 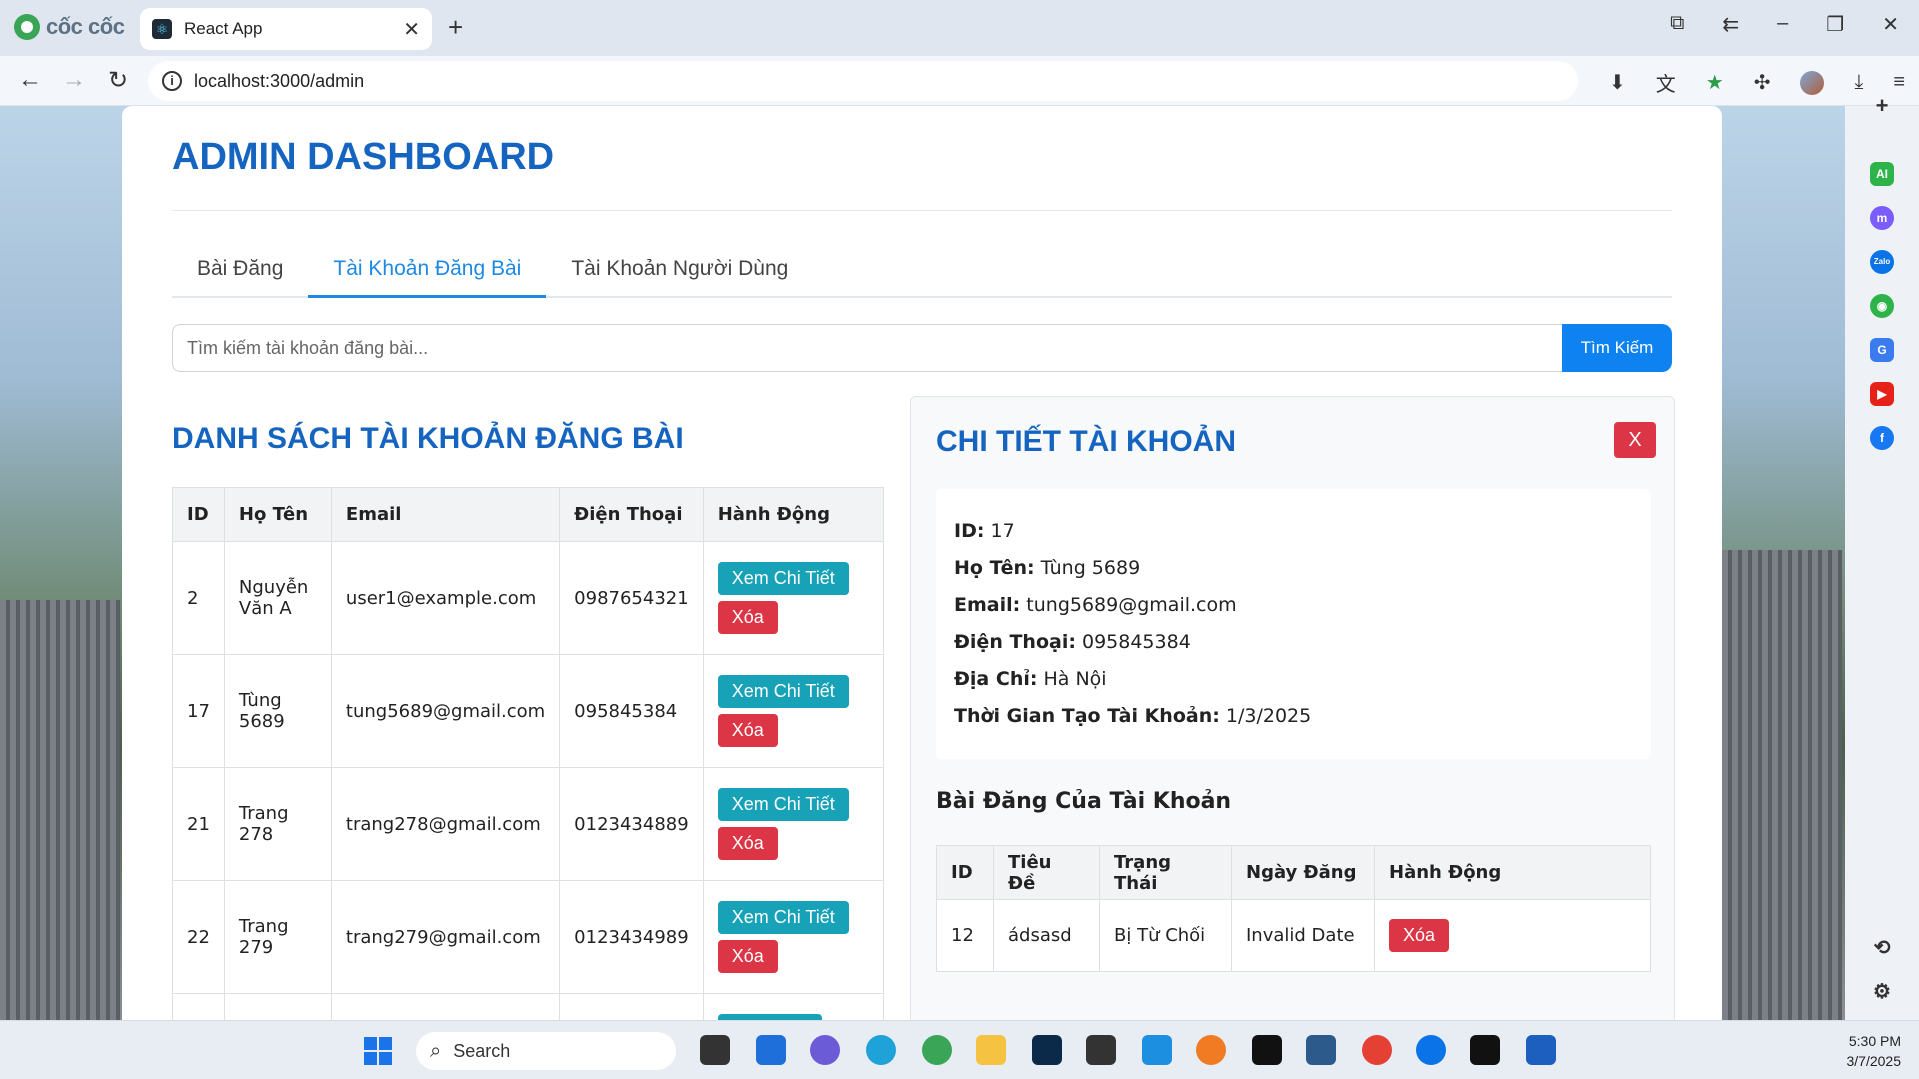 I want to click on google-translate-icon: G, so click(x=1882, y=350).